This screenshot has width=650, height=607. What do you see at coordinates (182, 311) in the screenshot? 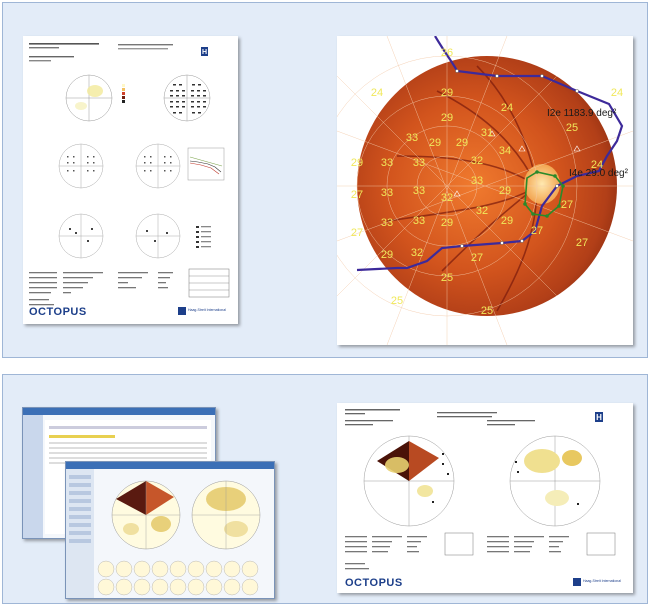
I see `haag-streit-logo` at bounding box center [182, 311].